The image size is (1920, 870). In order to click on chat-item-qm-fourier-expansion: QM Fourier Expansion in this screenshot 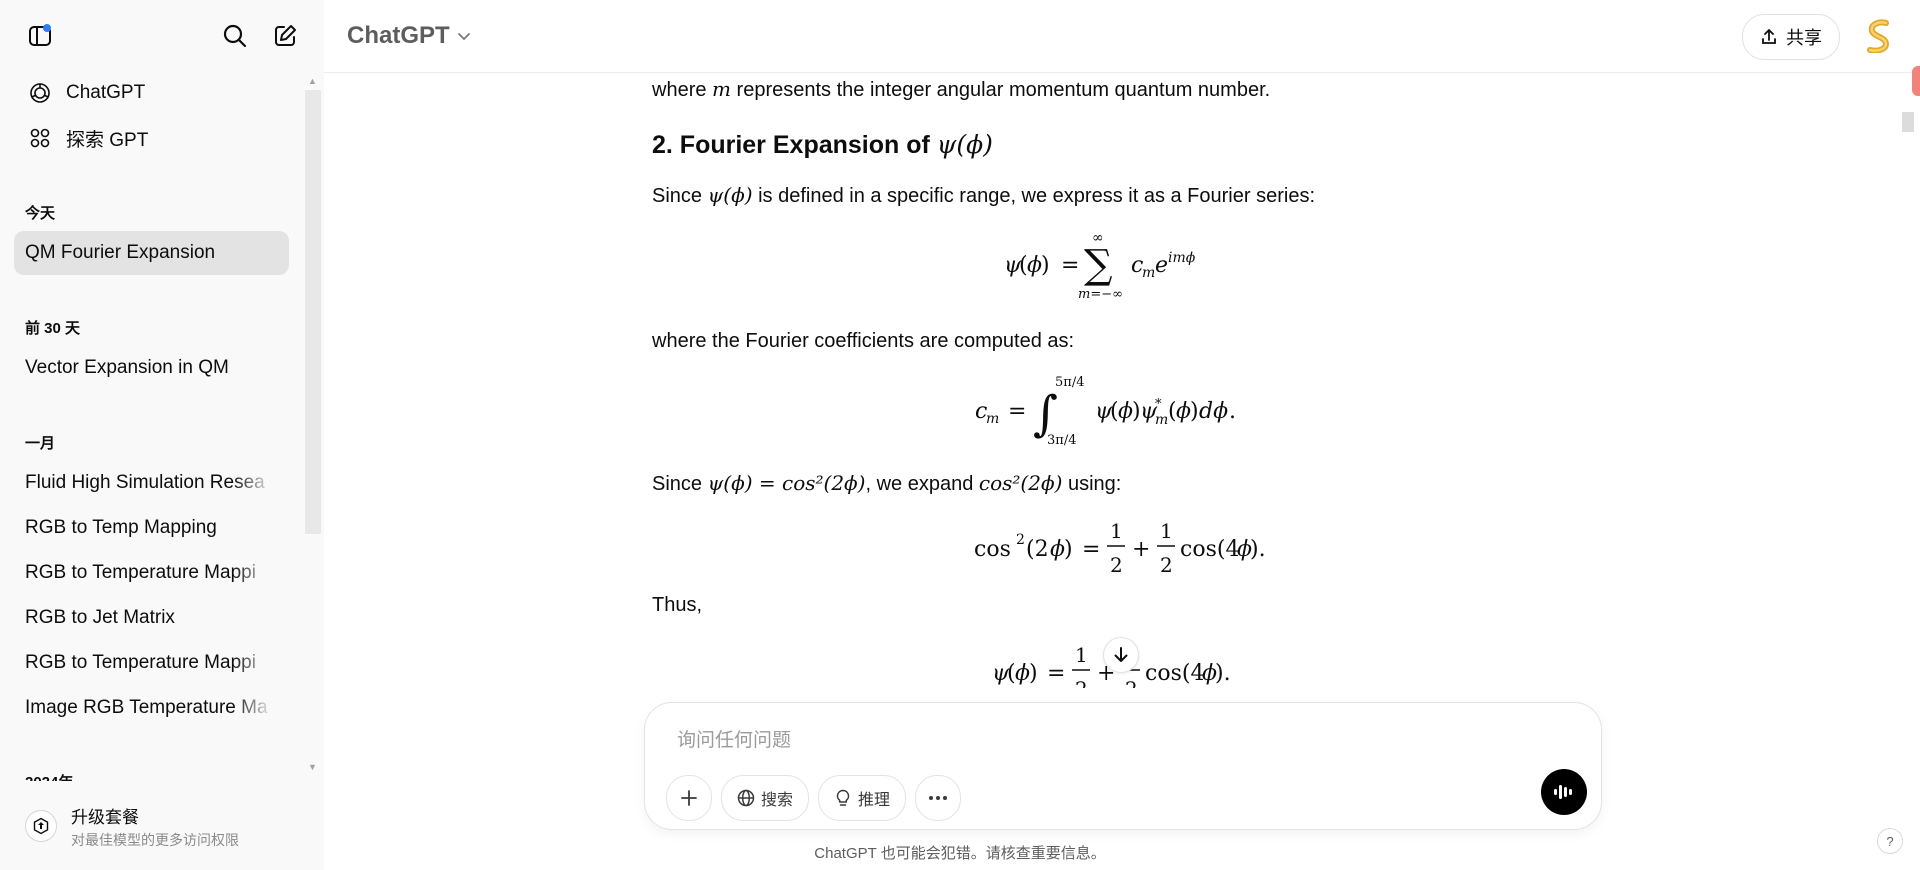, I will do `click(151, 253)`.